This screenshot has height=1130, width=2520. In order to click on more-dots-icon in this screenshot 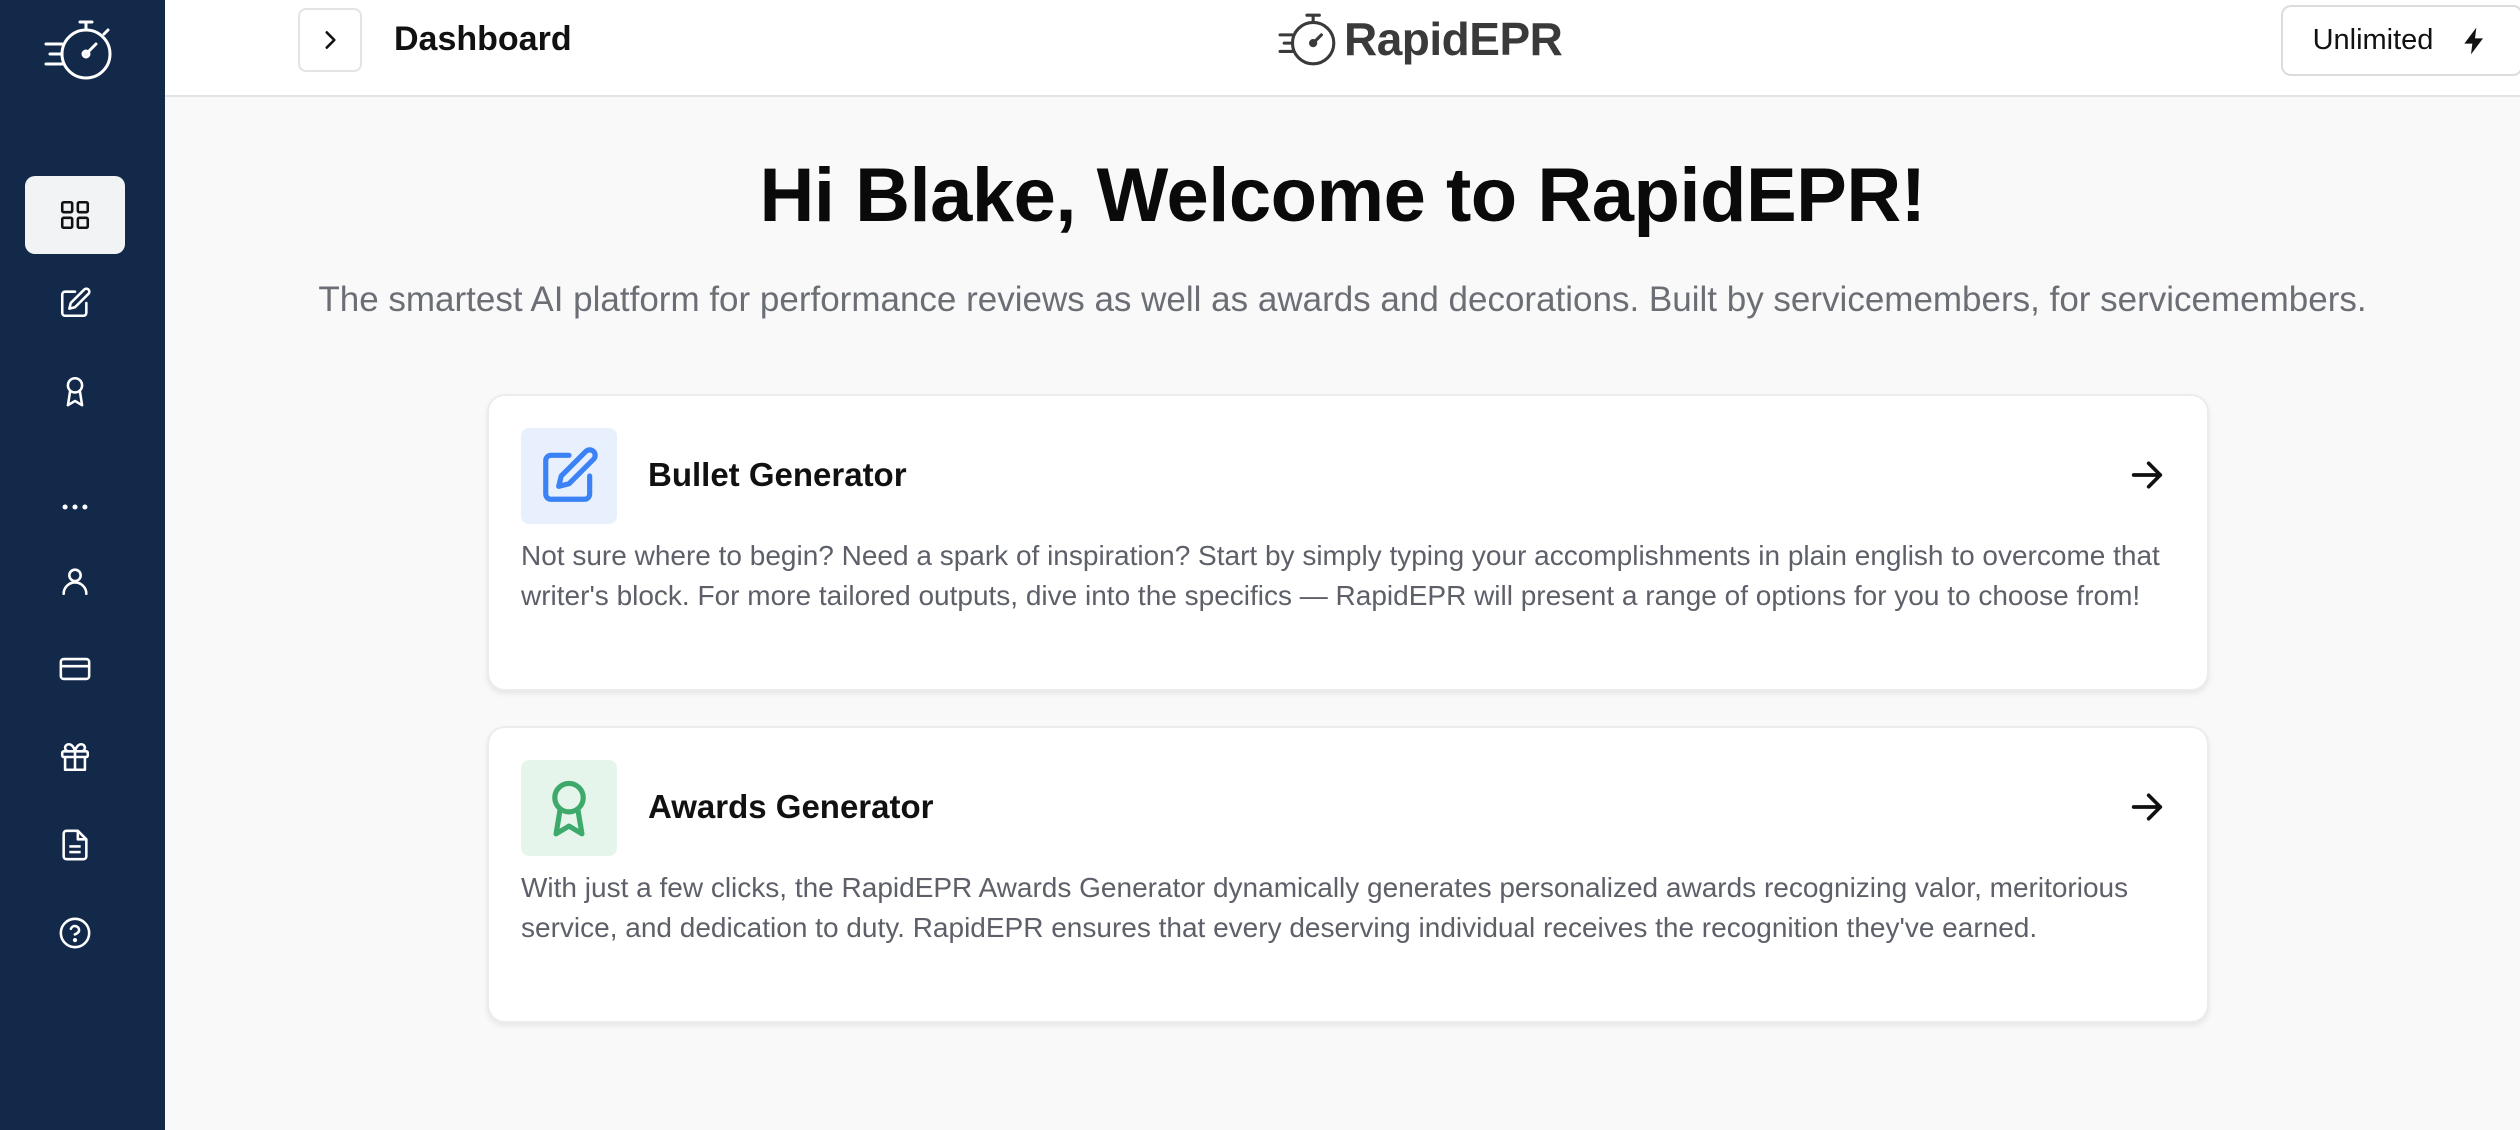, I will do `click(75, 507)`.